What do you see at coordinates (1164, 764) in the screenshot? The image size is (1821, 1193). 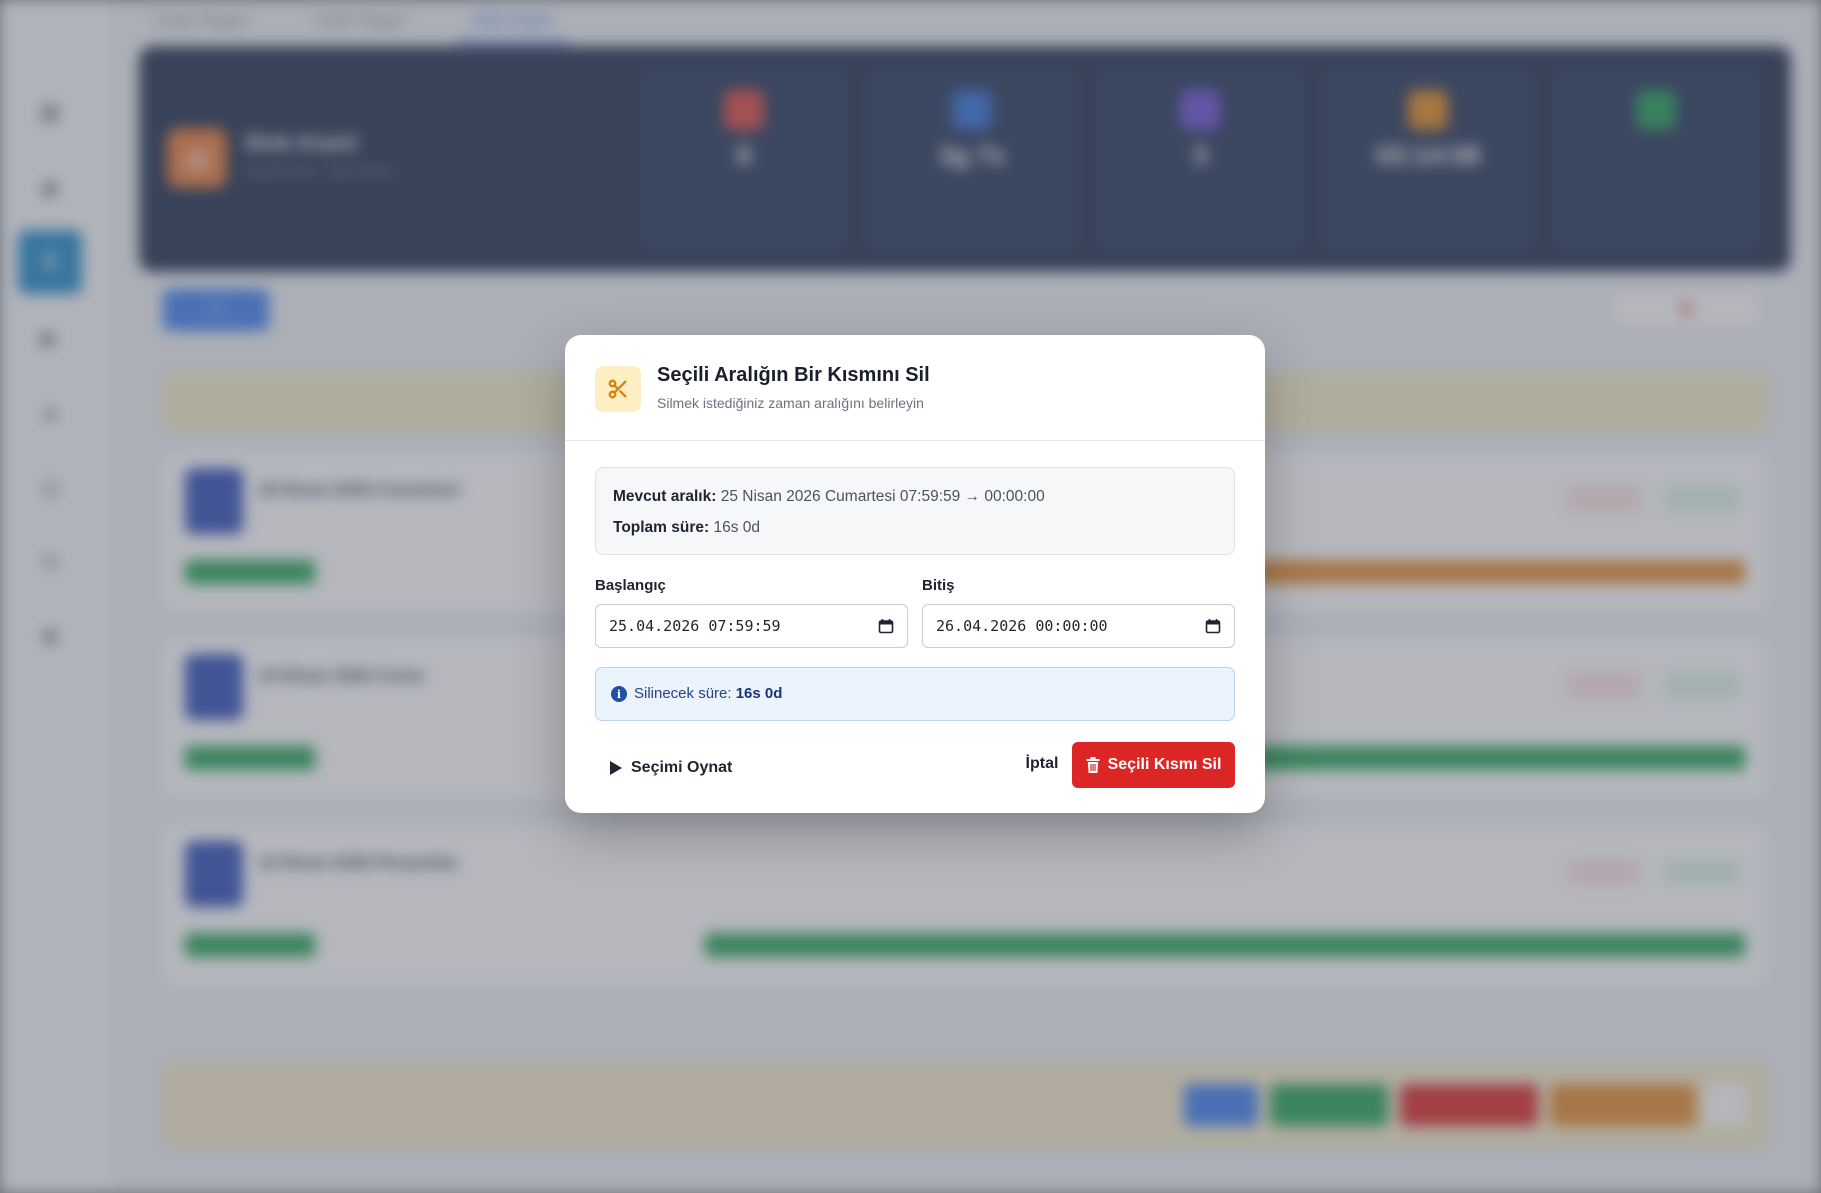 I see `delete-selection-label: Seçili Kısmı Sil` at bounding box center [1164, 764].